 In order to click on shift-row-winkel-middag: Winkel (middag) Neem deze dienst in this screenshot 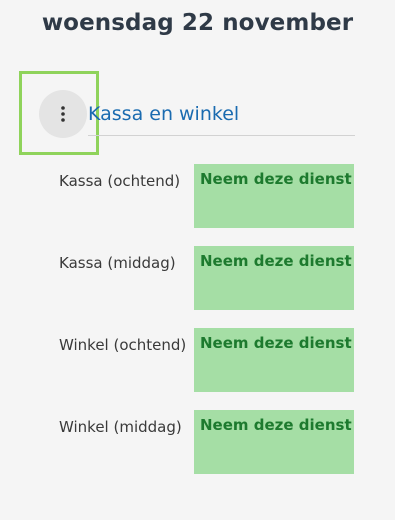, I will do `click(197, 443)`.